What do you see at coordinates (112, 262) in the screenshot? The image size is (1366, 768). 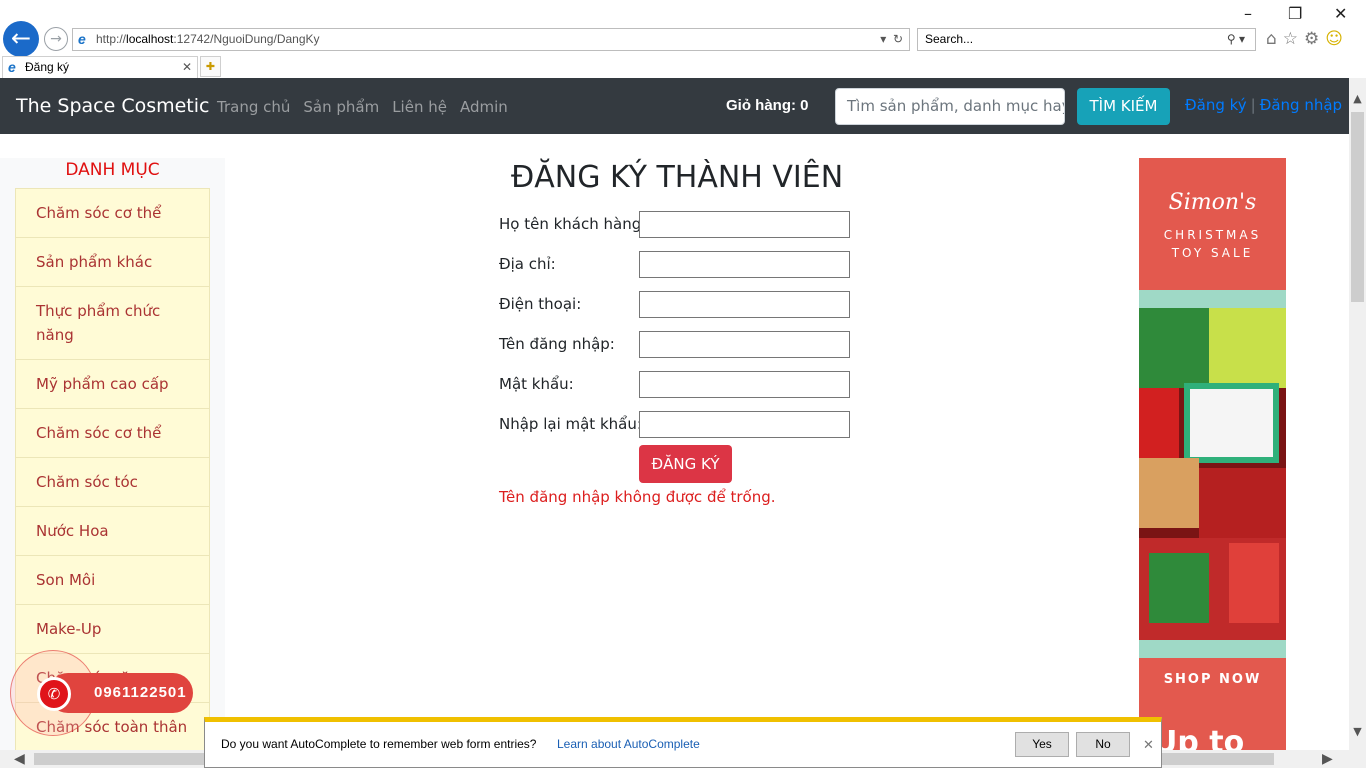 I see `category-item: Sản phẩm khác` at bounding box center [112, 262].